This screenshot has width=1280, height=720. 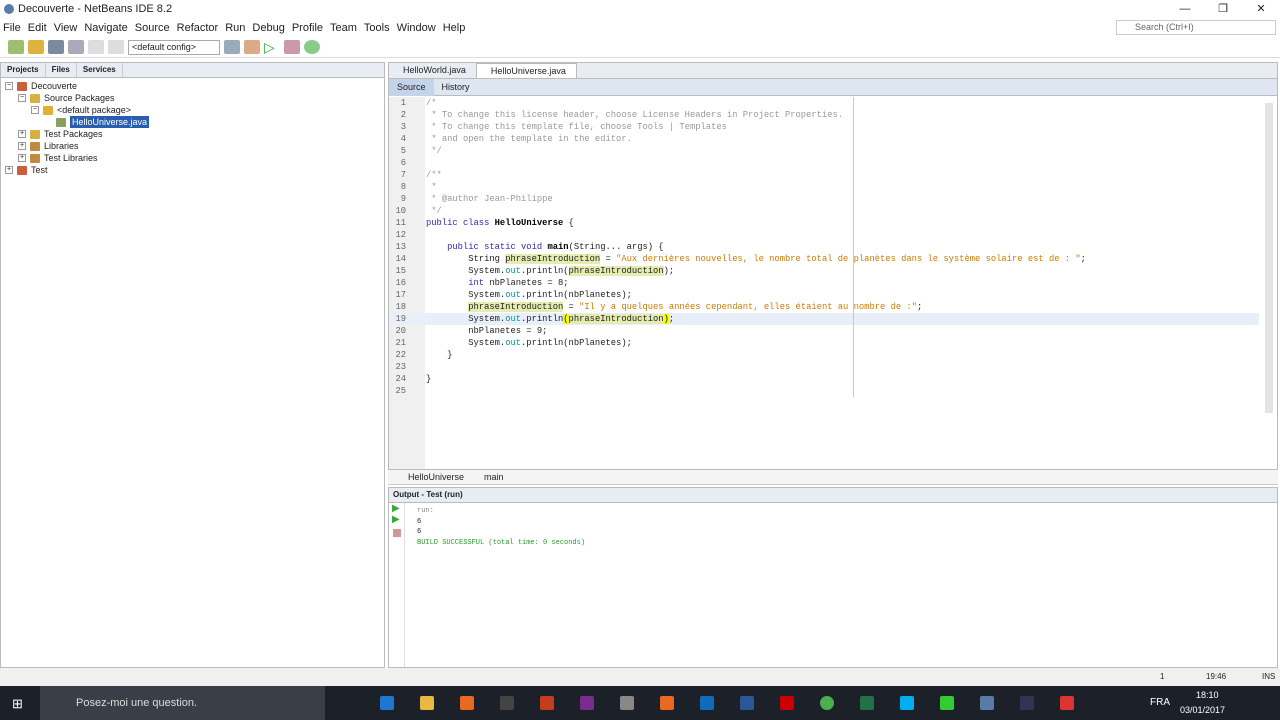 I want to click on redo-icon, so click(x=116, y=47).